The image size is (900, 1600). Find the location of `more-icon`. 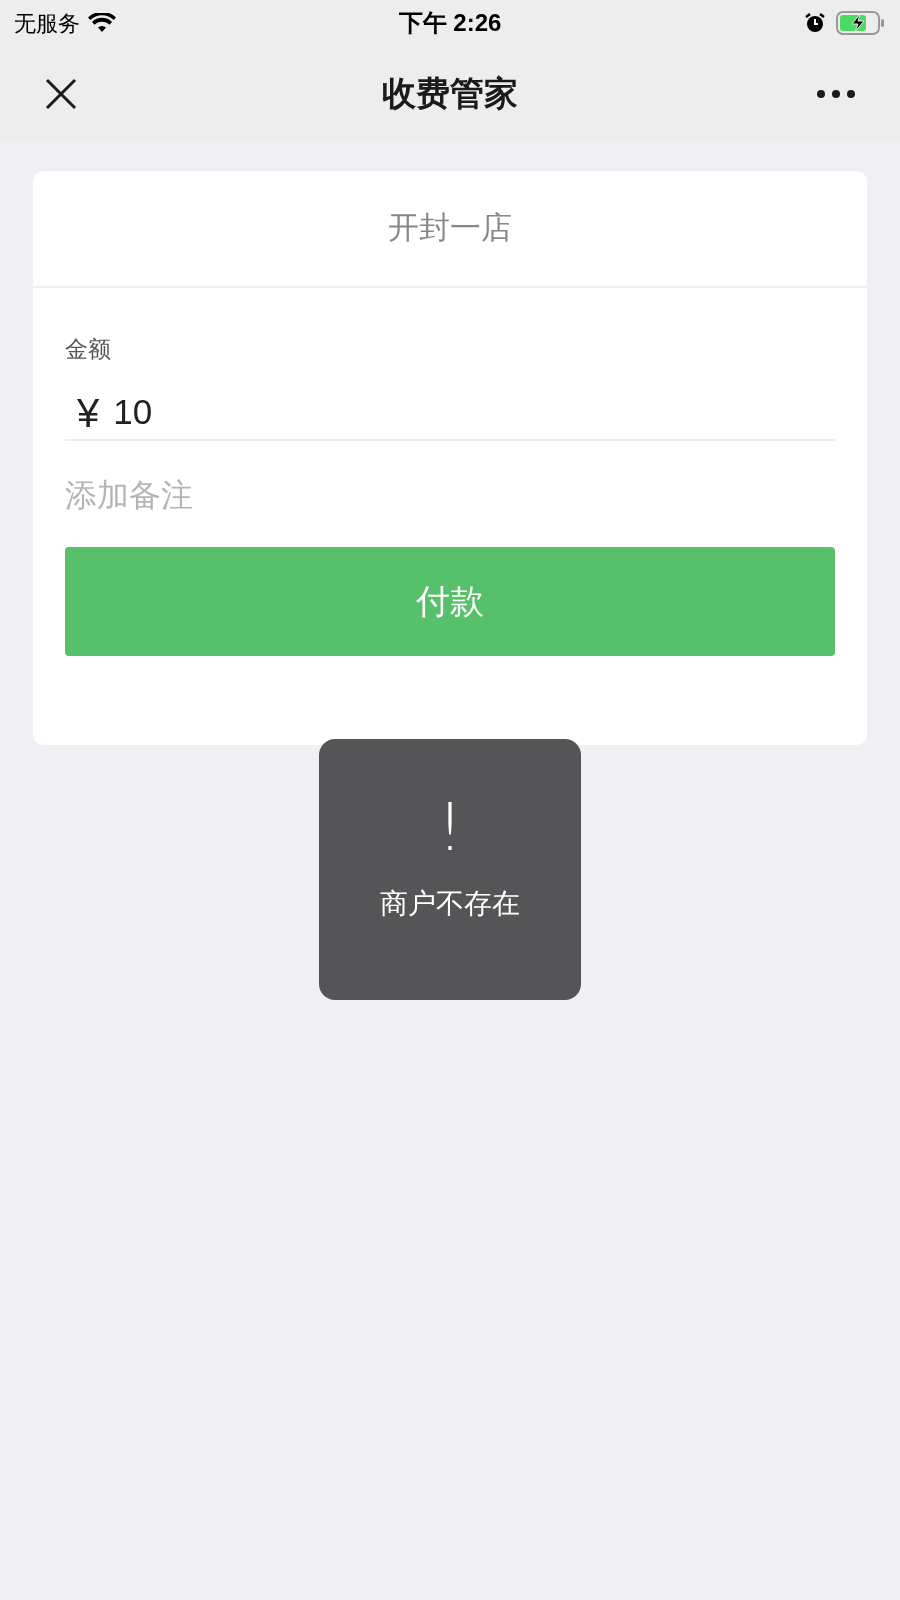

more-icon is located at coordinates (836, 93).